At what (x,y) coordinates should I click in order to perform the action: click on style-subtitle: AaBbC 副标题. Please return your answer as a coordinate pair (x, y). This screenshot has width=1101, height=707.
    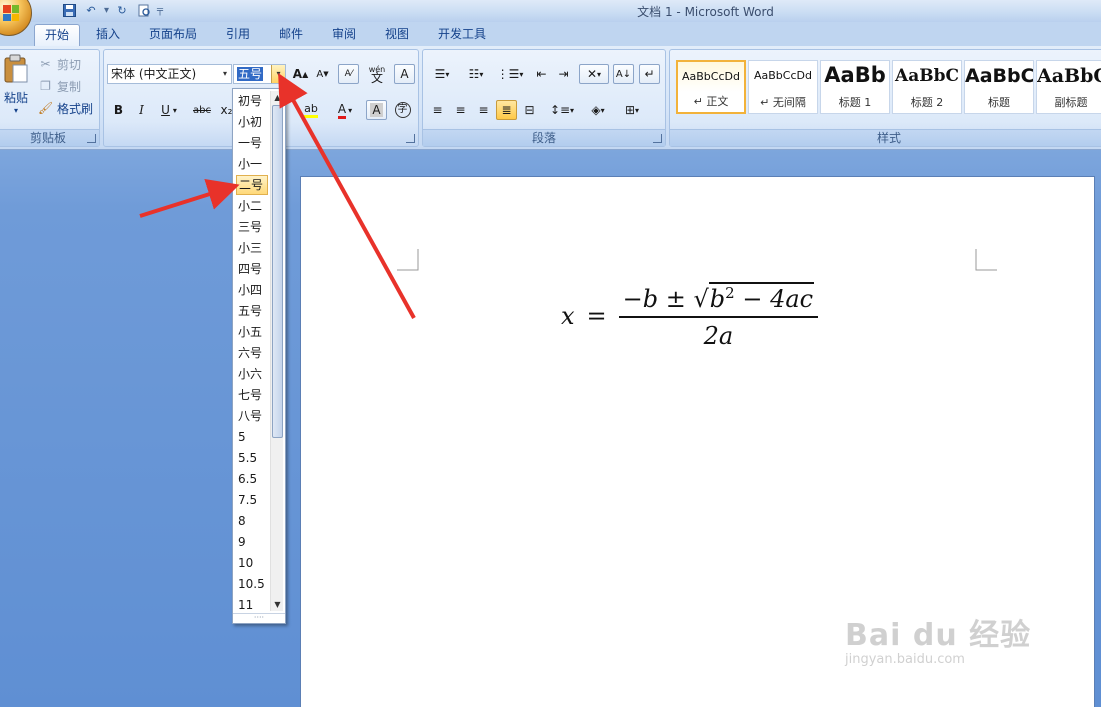
    Looking at the image, I should click on (1068, 87).